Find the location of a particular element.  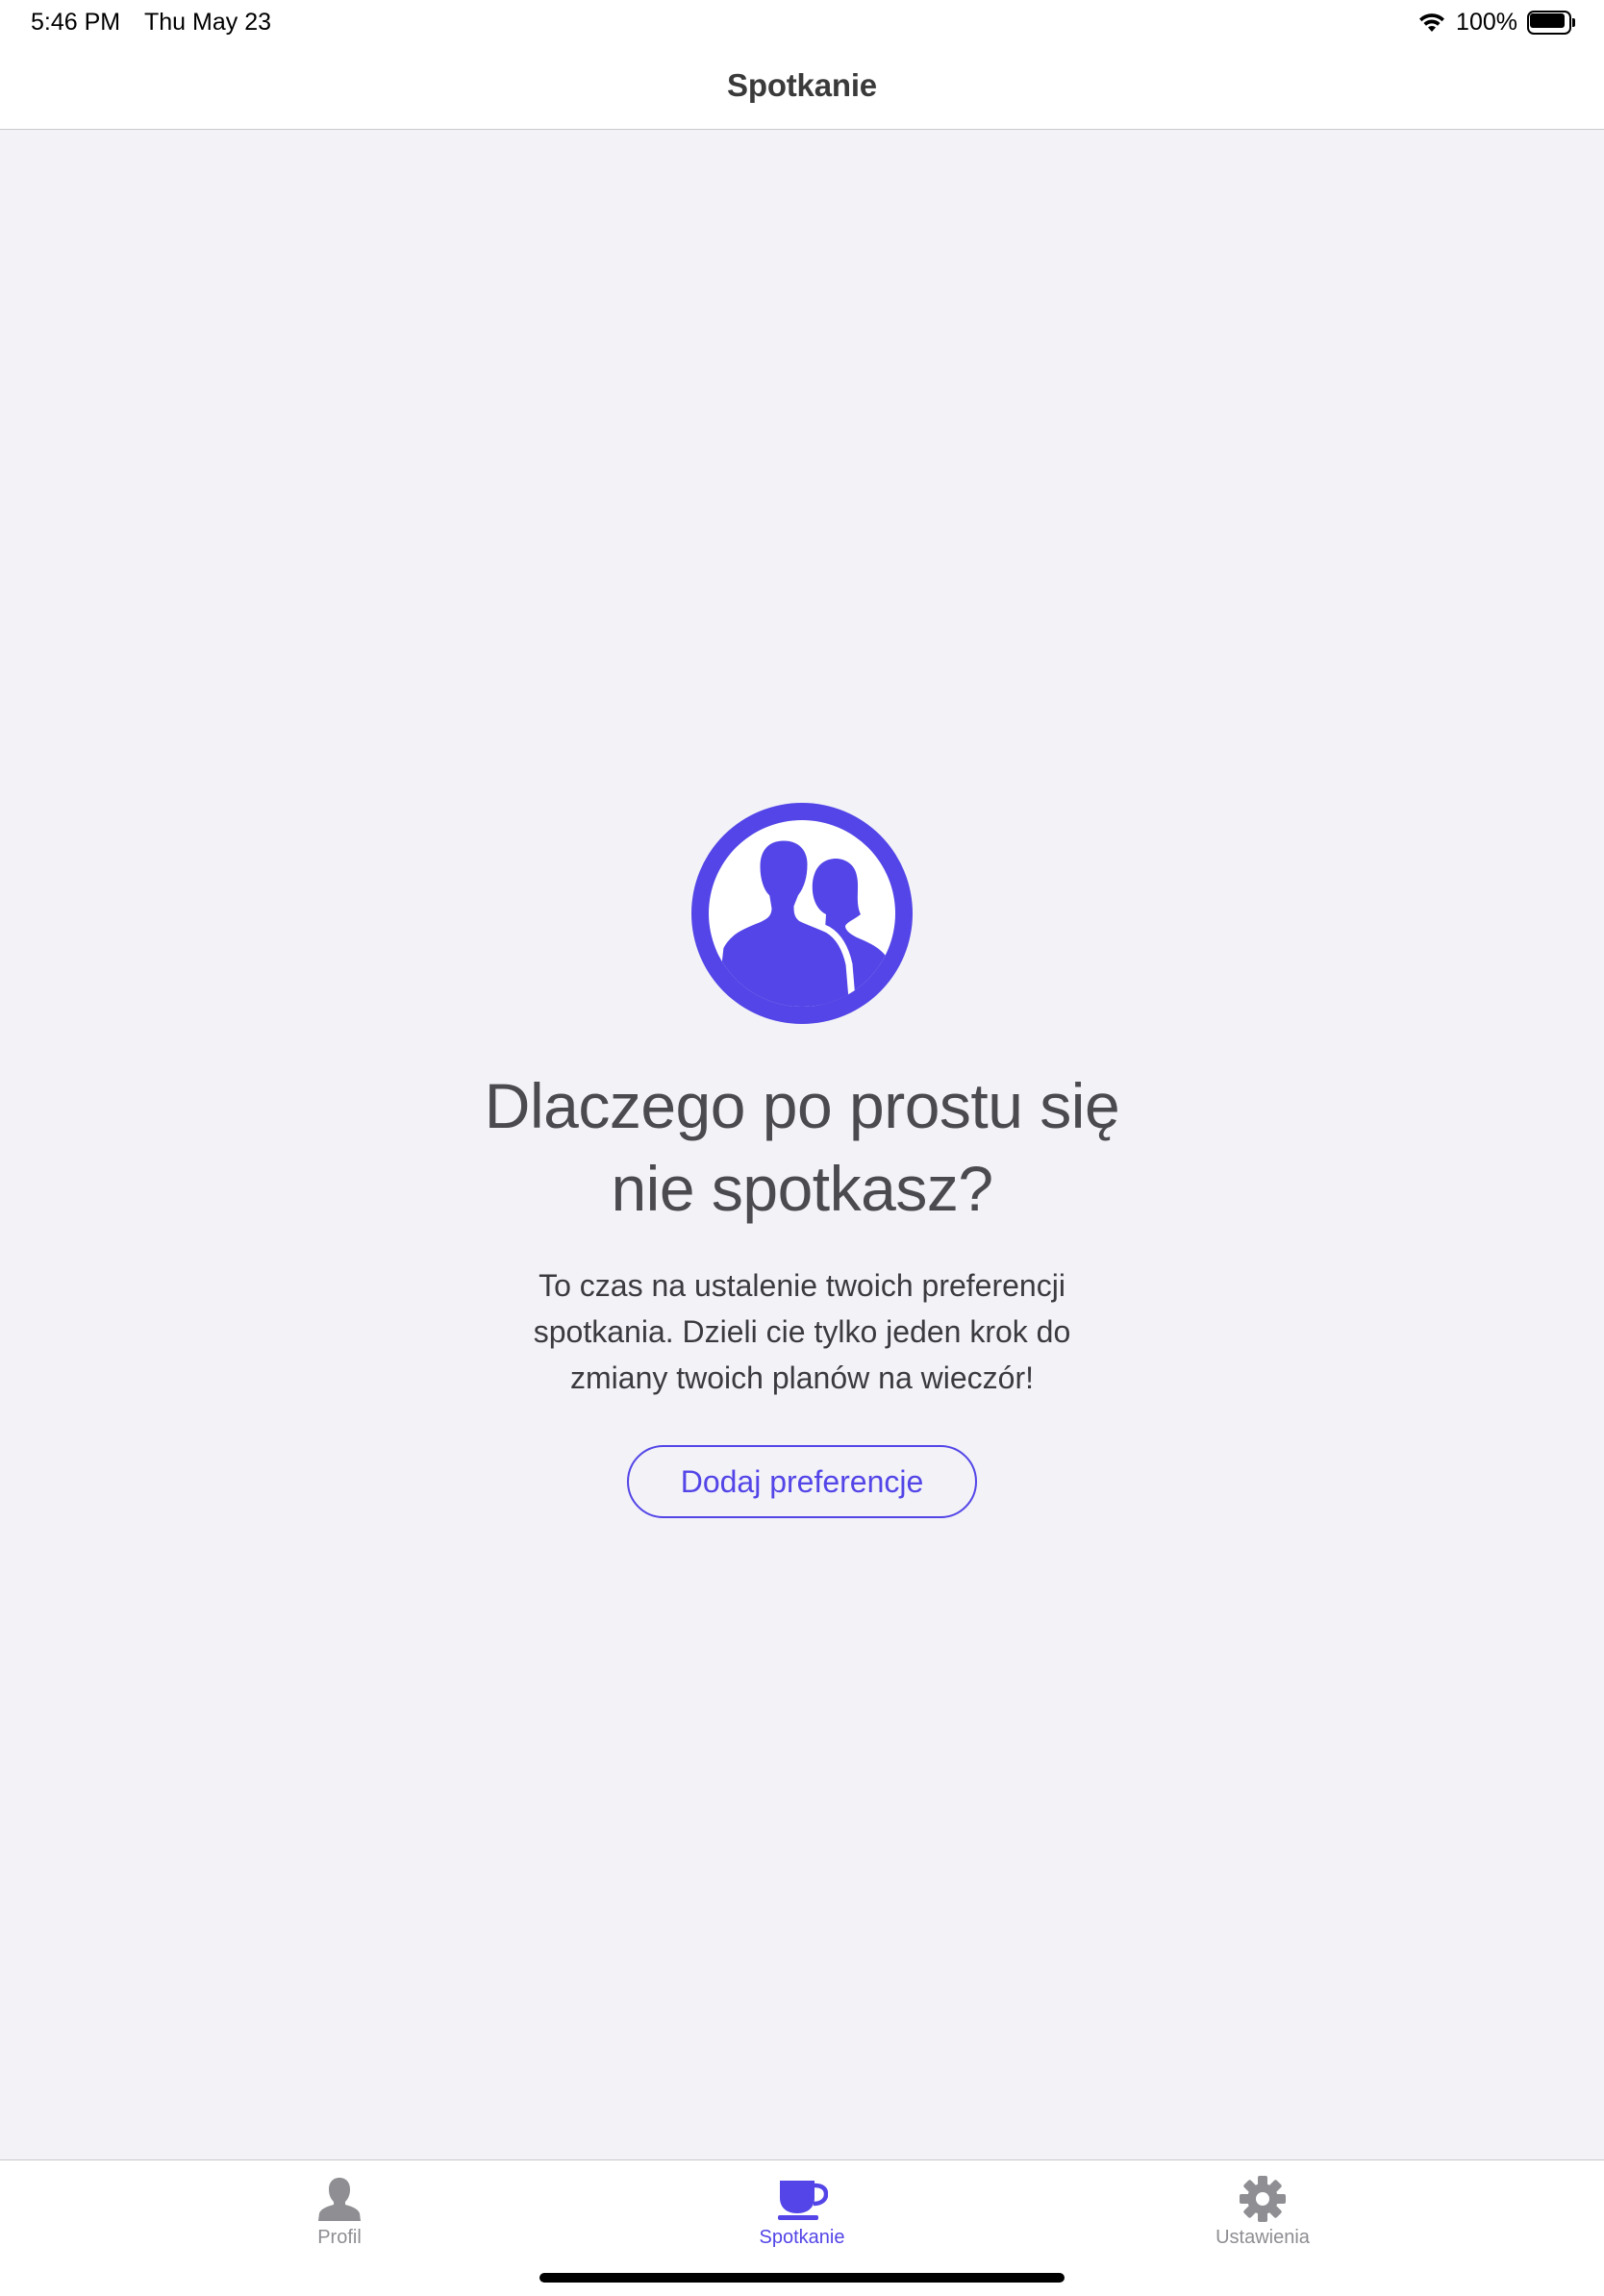

battery-icon is located at coordinates (1551, 22).